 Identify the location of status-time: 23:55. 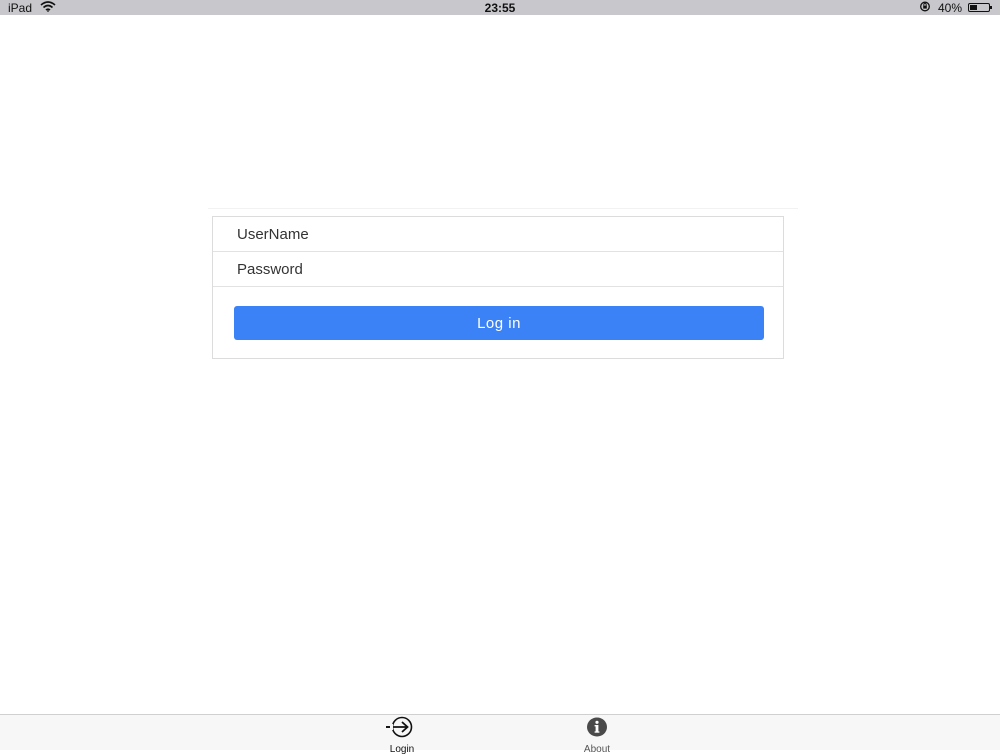
(500, 7).